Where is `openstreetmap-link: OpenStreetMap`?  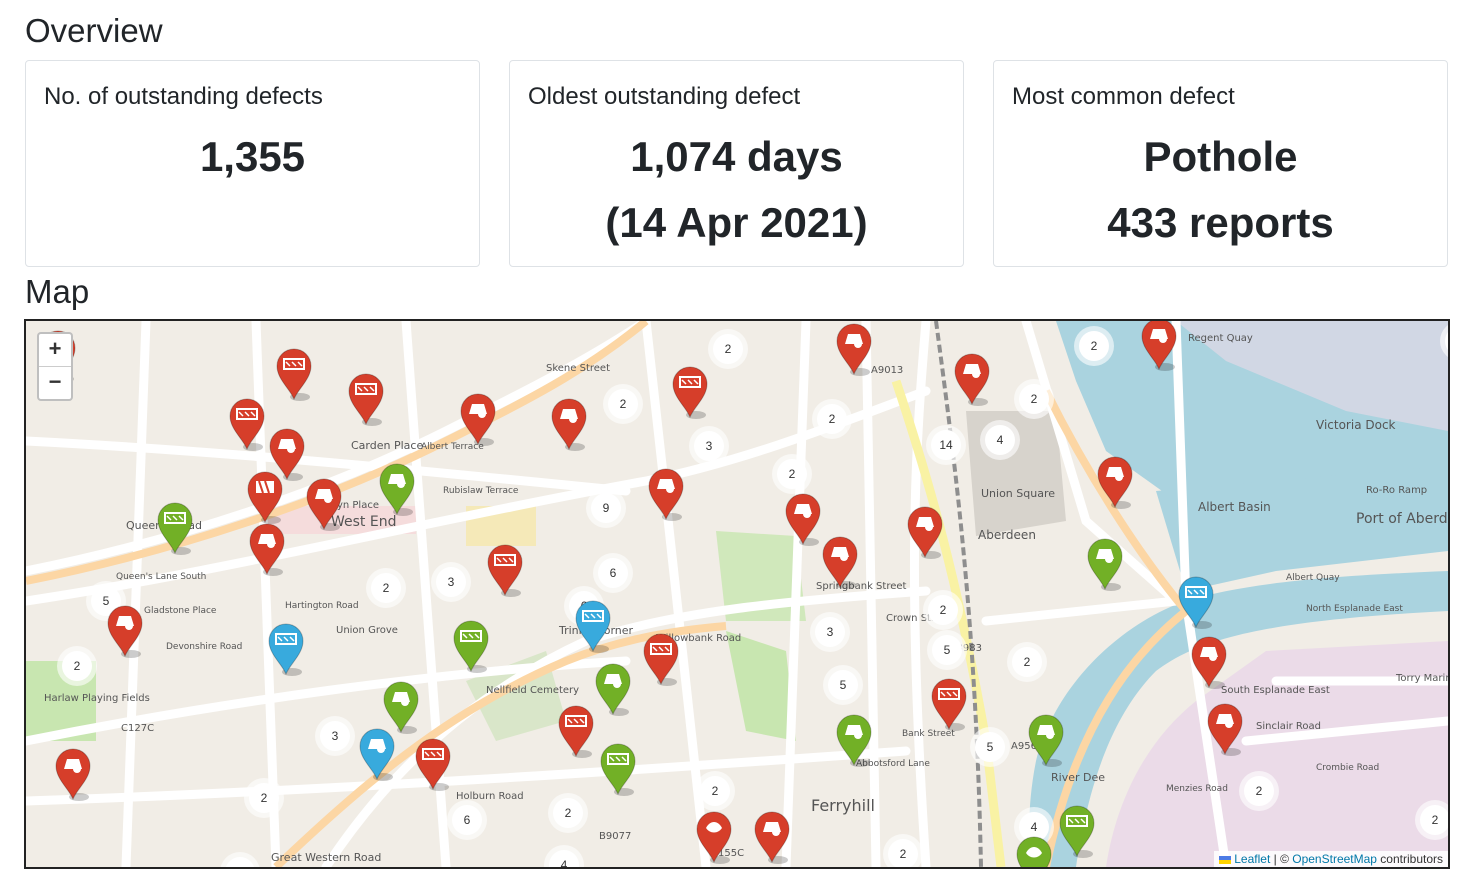
openstreetmap-link: OpenStreetMap is located at coordinates (1334, 859).